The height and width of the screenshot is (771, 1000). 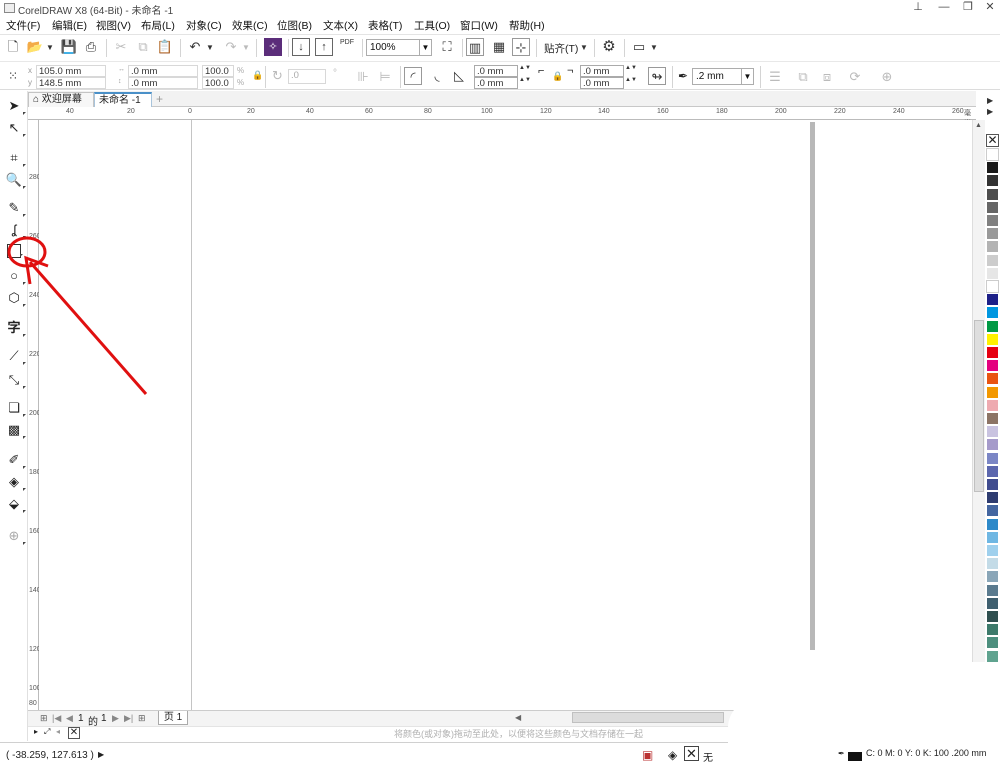 I want to click on red-annotation-overlay, so click(x=77, y=315).